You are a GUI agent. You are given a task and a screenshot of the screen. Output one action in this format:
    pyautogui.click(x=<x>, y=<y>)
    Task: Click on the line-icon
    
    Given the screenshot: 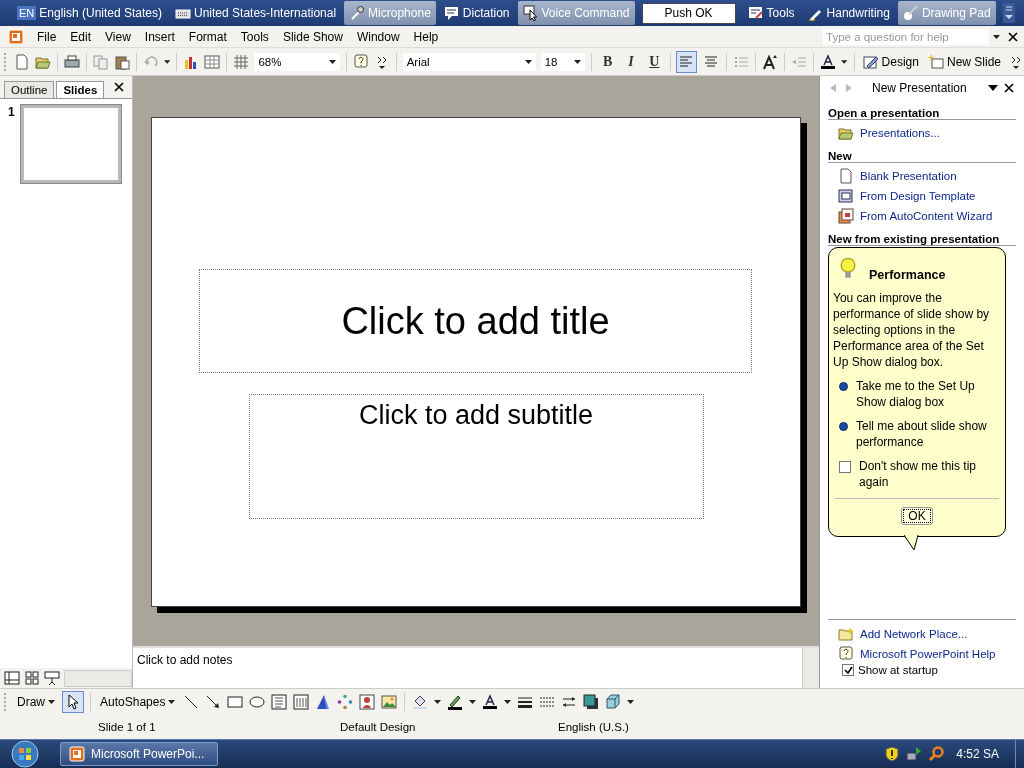 What is the action you would take?
    pyautogui.click(x=191, y=702)
    